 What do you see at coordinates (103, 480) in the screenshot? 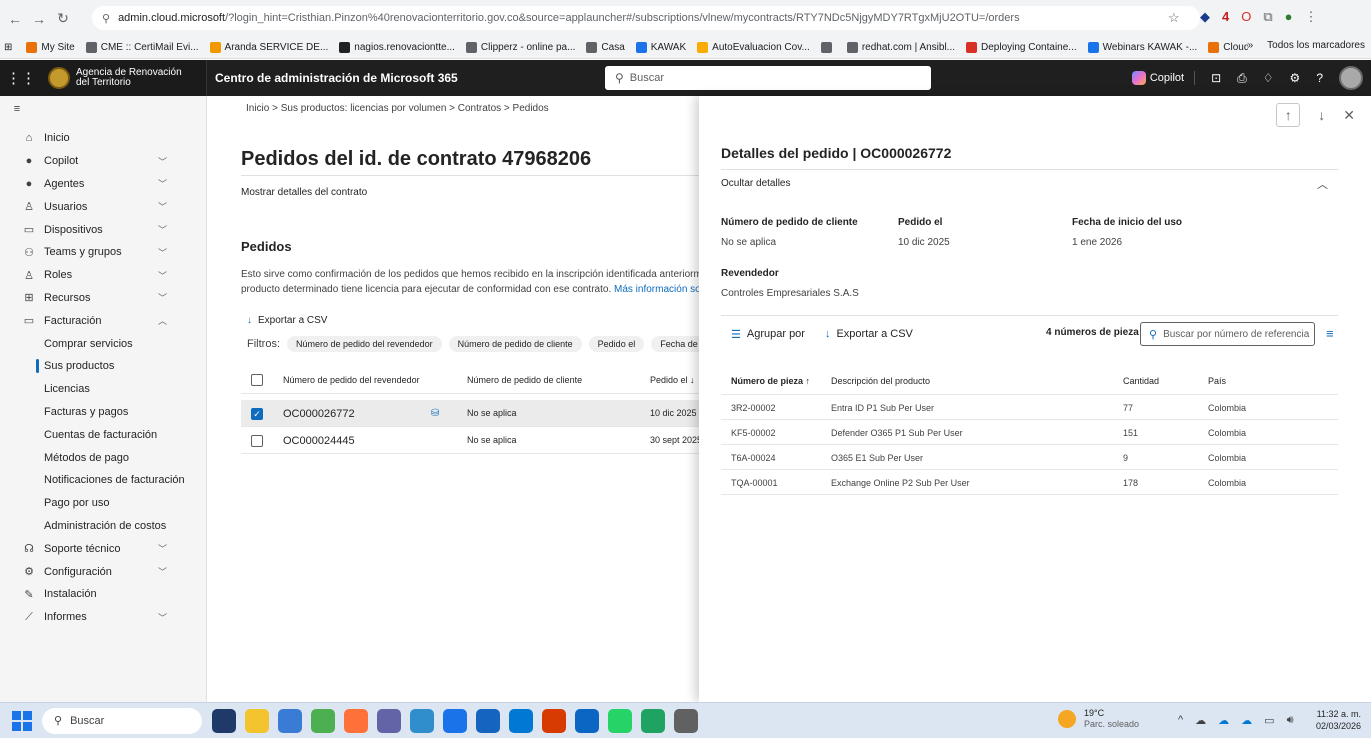
I see `sidebar-subitem: Notificaciones de facturación` at bounding box center [103, 480].